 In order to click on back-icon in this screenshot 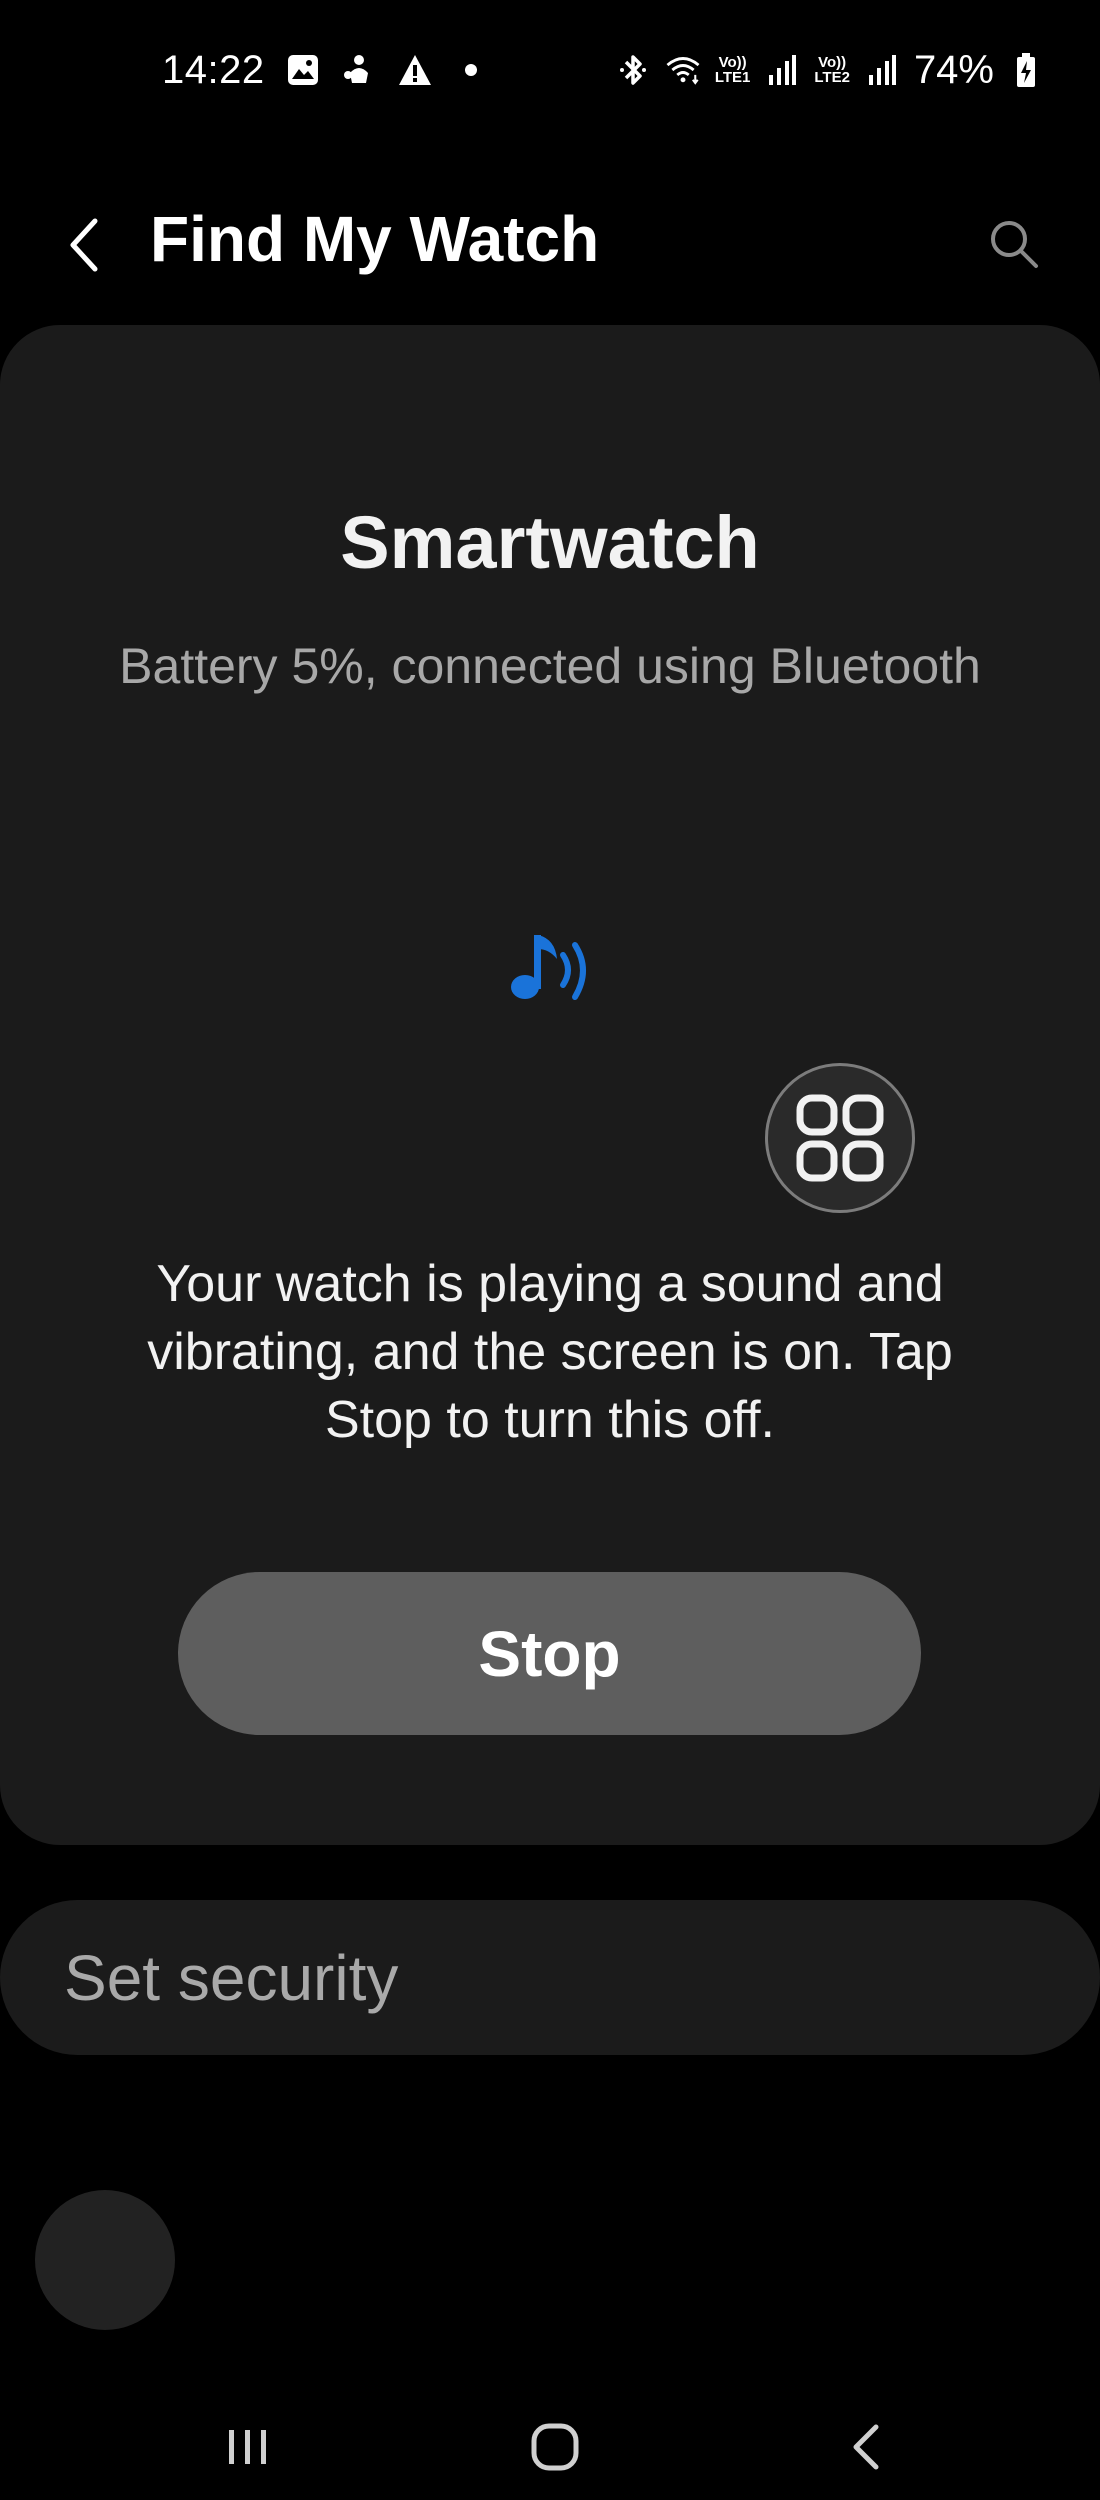, I will do `click(866, 2447)`.